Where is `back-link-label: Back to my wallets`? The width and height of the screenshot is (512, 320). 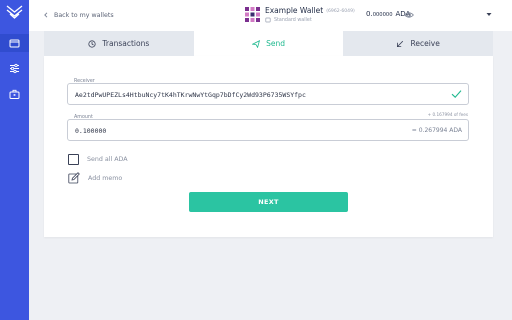
back-link-label: Back to my wallets is located at coordinates (84, 15).